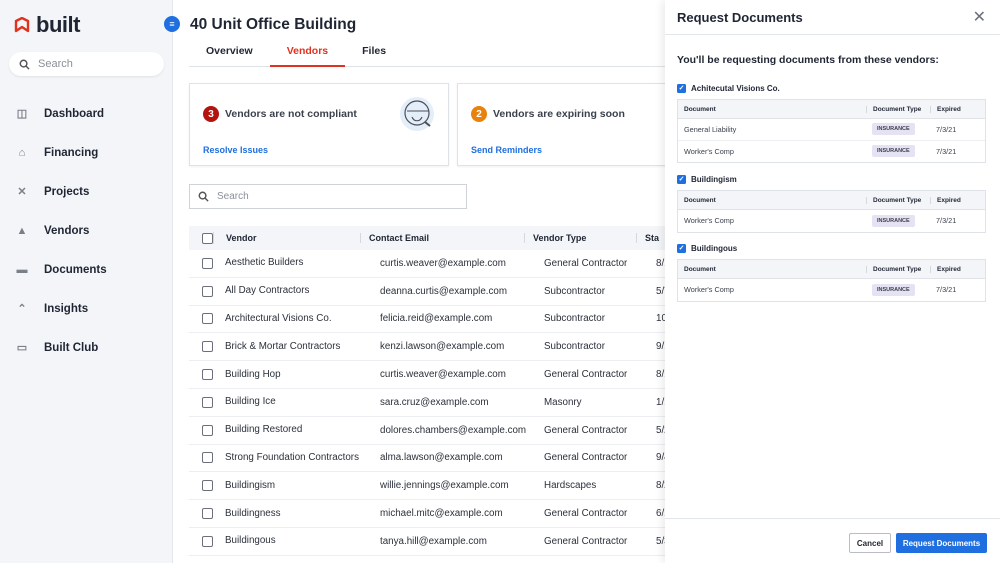 The width and height of the screenshot is (1000, 563). What do you see at coordinates (941, 543) in the screenshot?
I see `request-documents-button: Request Documents` at bounding box center [941, 543].